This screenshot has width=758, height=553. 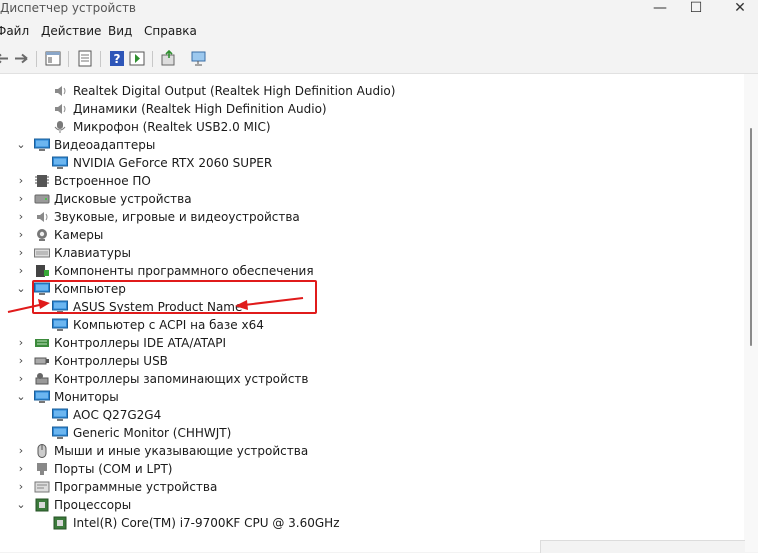 I want to click on annotation-arrow-left, so click(x=28, y=306).